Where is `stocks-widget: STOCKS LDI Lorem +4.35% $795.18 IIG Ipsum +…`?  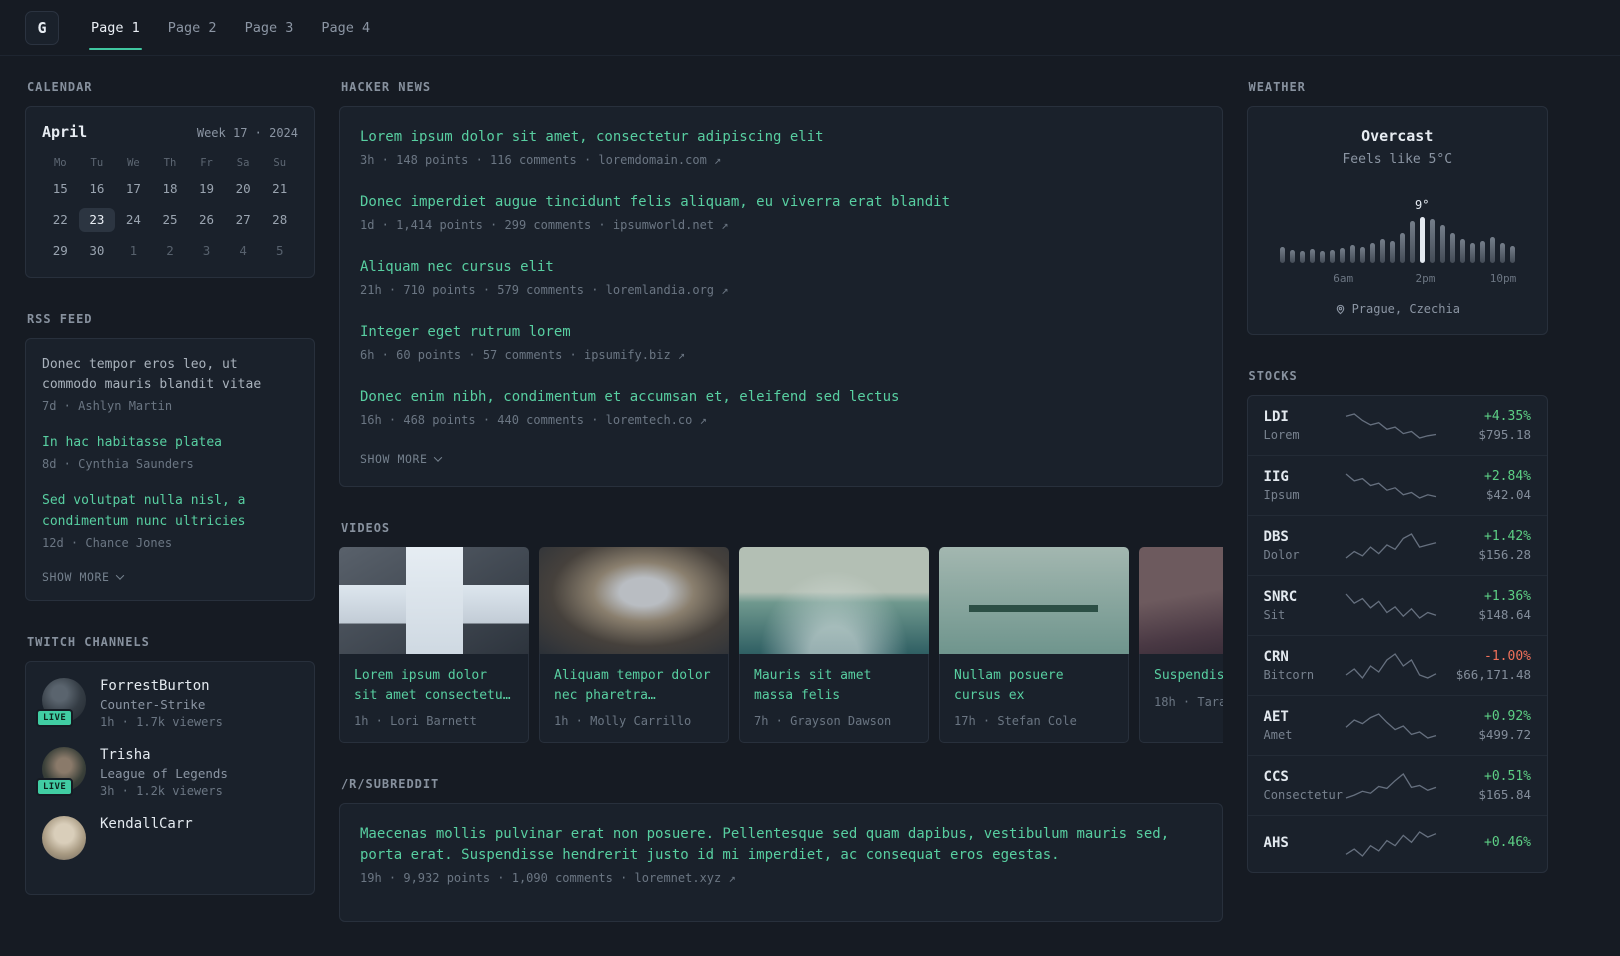
stocks-widget: STOCKS LDI Lorem +4.35% $795.18 IIG Ipsum +… is located at coordinates (1397, 621).